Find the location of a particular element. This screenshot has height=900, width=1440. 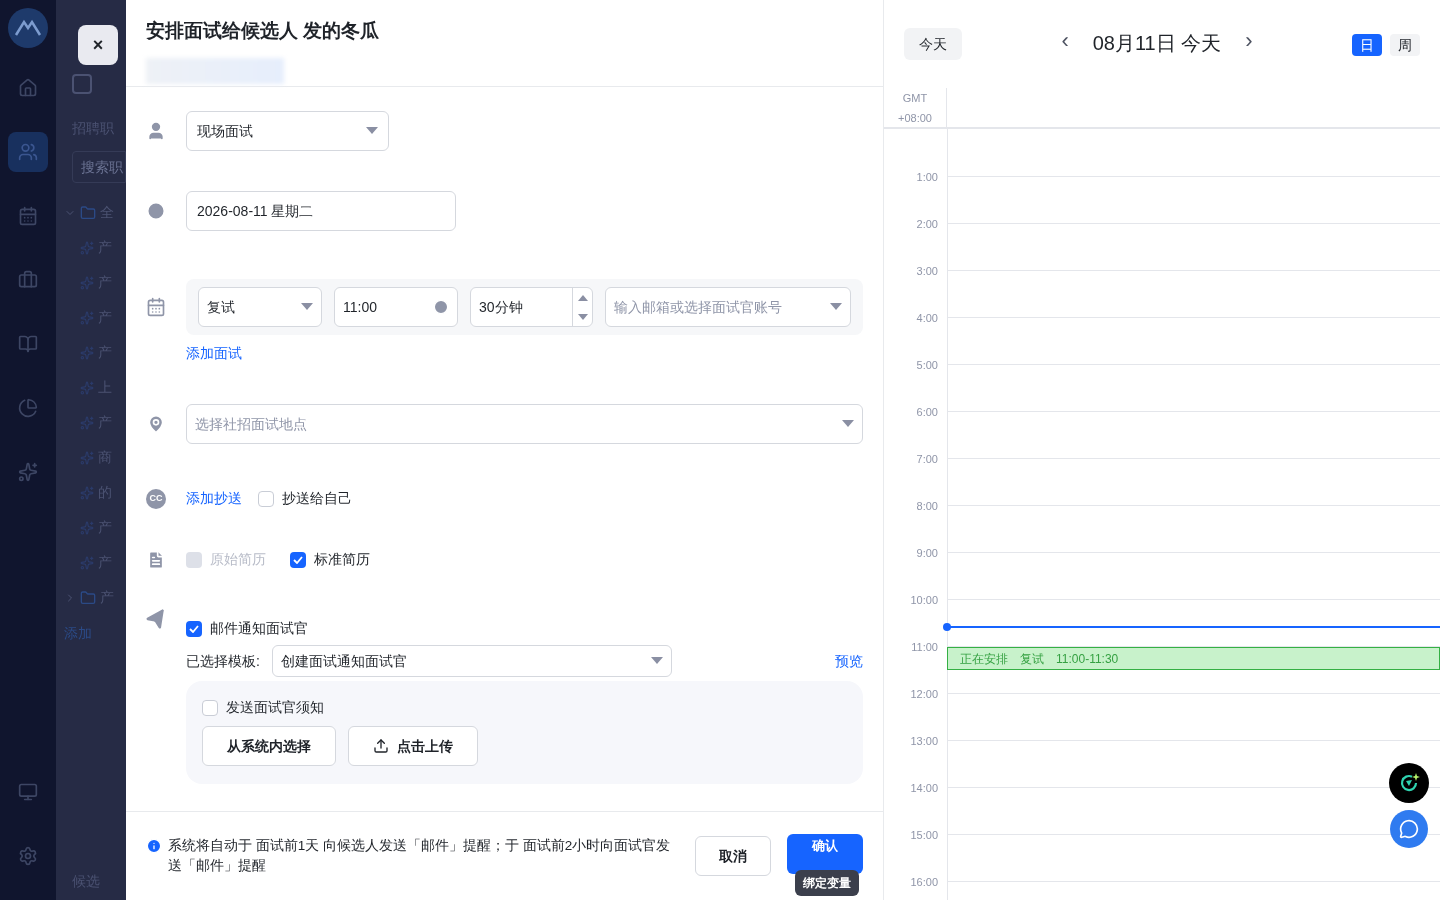

hour-label: 16:00 is located at coordinates (923, 882).